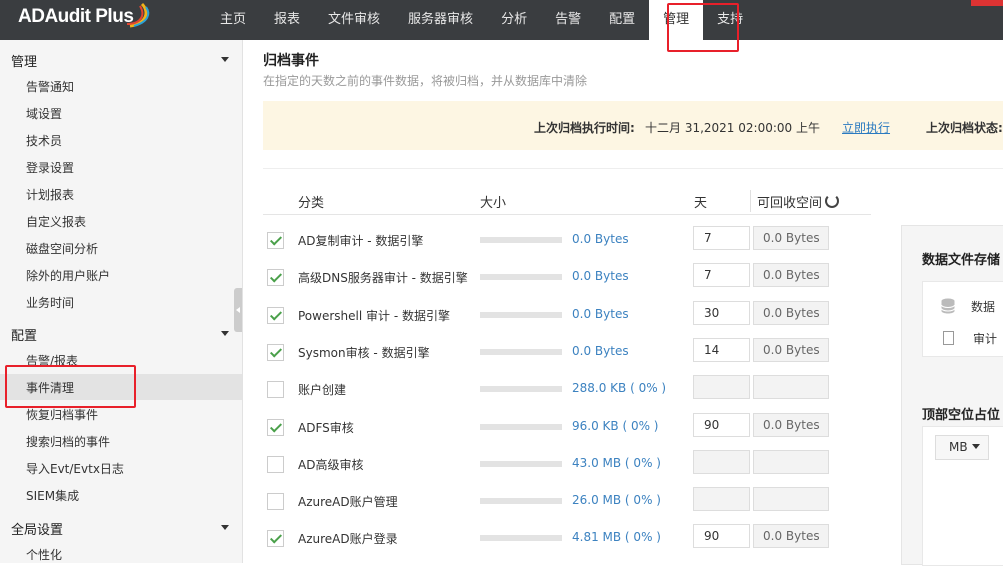 The image size is (1003, 567). I want to click on table-row: AD高级审核 43.0 MB ( 0% ), so click(568, 462).